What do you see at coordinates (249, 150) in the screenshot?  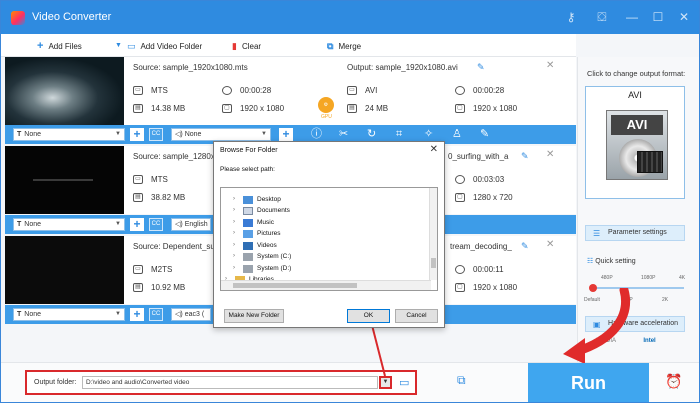 I see `dialog-title: Browse For Folder` at bounding box center [249, 150].